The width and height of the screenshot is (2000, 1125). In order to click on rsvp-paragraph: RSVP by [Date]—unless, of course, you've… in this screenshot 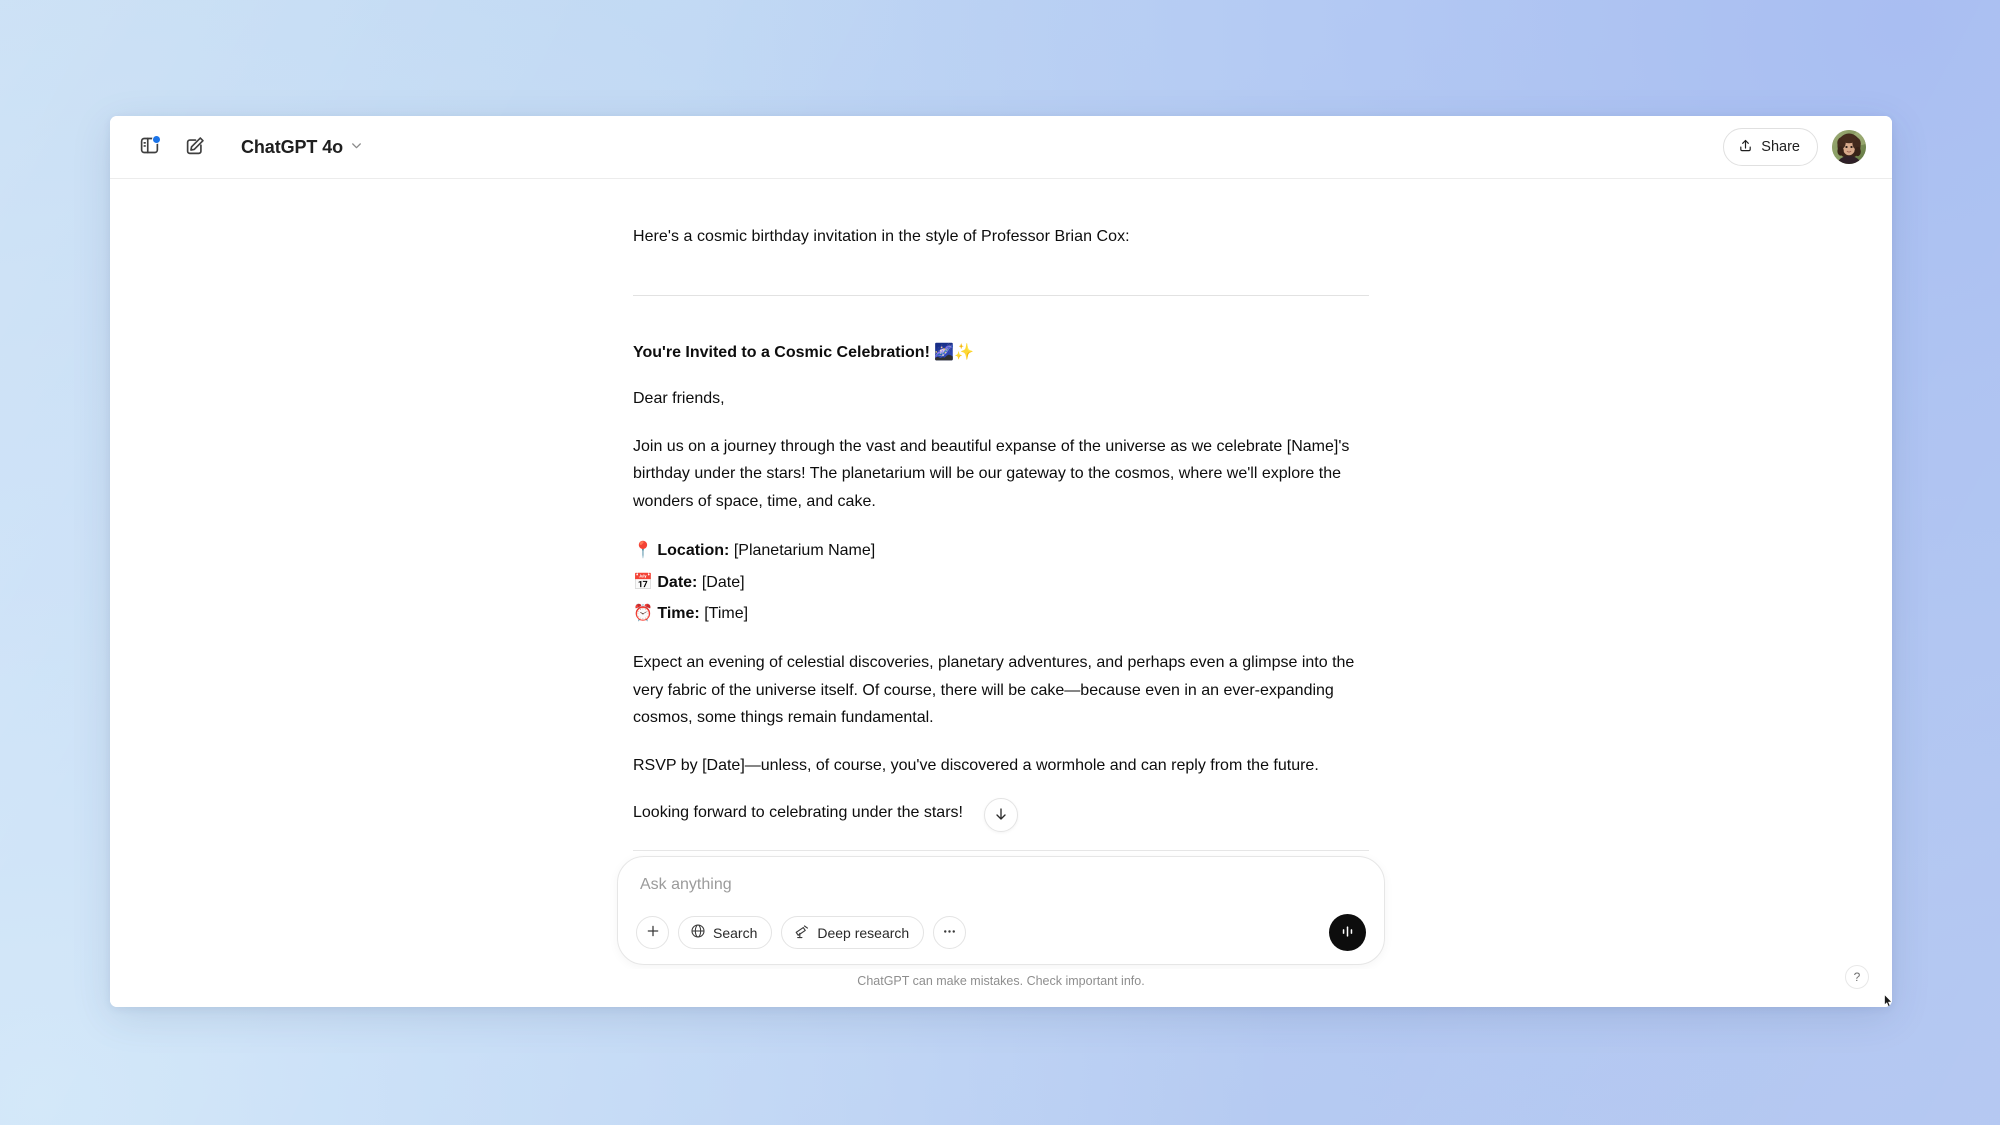, I will do `click(976, 765)`.